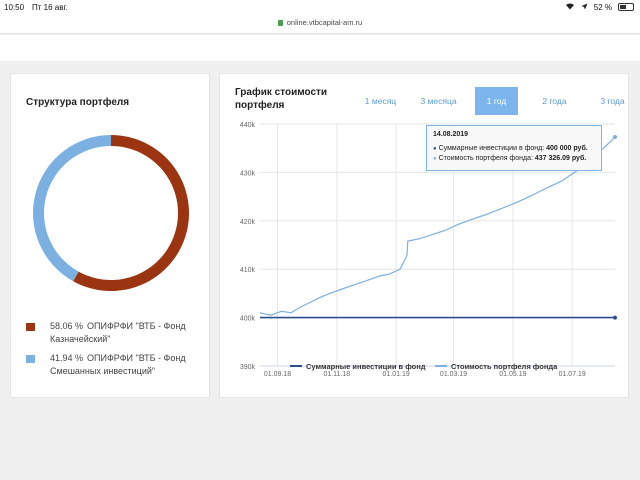  I want to click on legend-label-1: Стоимость портфеля фонда, so click(504, 366).